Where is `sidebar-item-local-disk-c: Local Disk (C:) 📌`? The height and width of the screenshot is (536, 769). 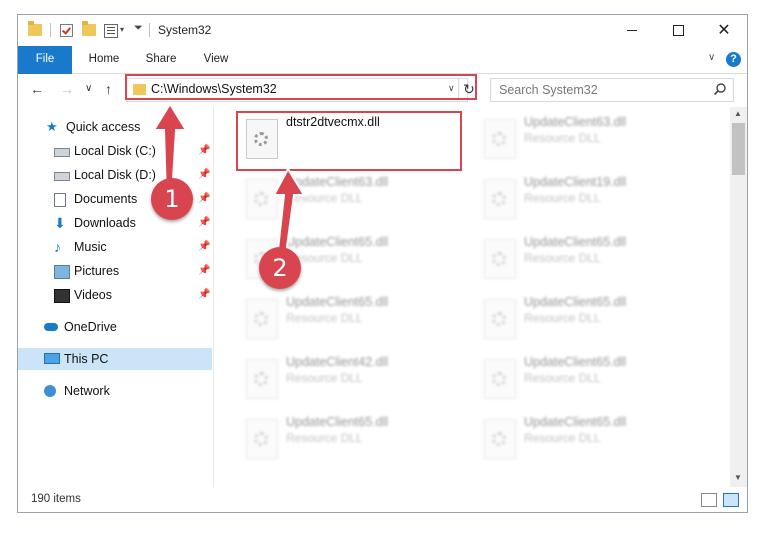
sidebar-item-local-disk-c: Local Disk (C:) 📌 is located at coordinates (134, 151).